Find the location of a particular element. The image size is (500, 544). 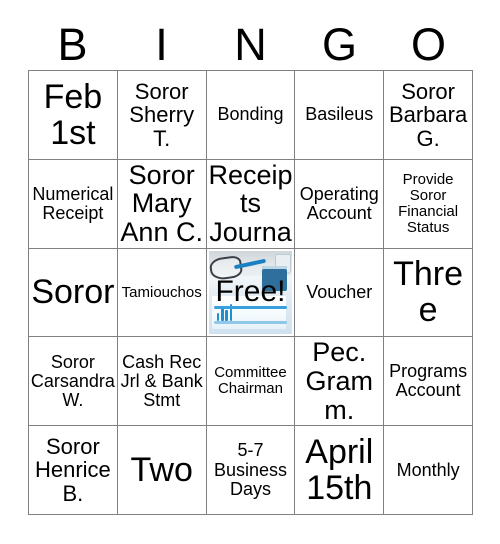

bingo-cell: Programs Account is located at coordinates (428, 382).